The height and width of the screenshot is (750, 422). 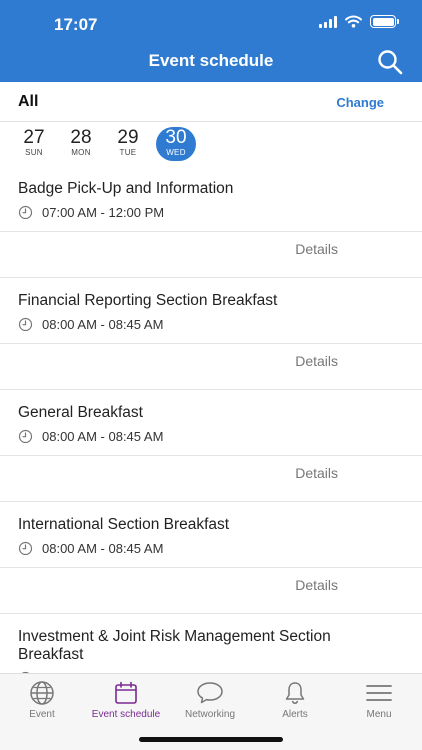 I want to click on date-number: 29, so click(x=128, y=137).